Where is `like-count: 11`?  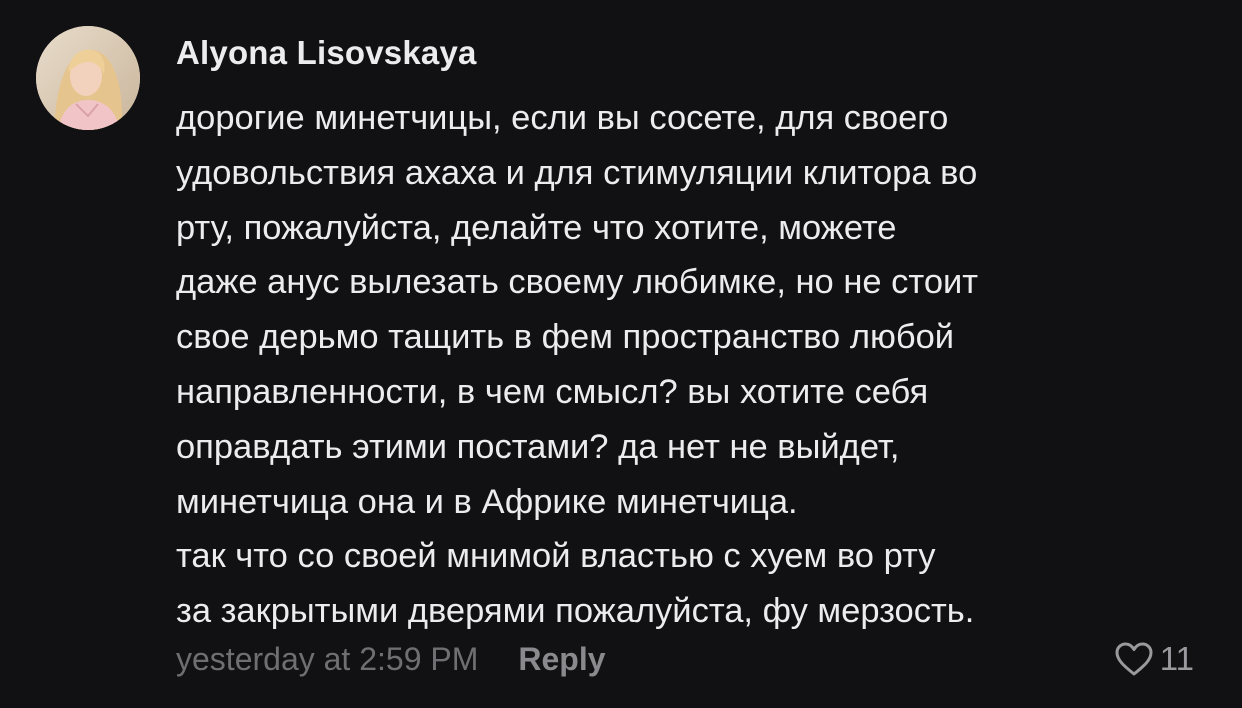
like-count: 11 is located at coordinates (1176, 658).